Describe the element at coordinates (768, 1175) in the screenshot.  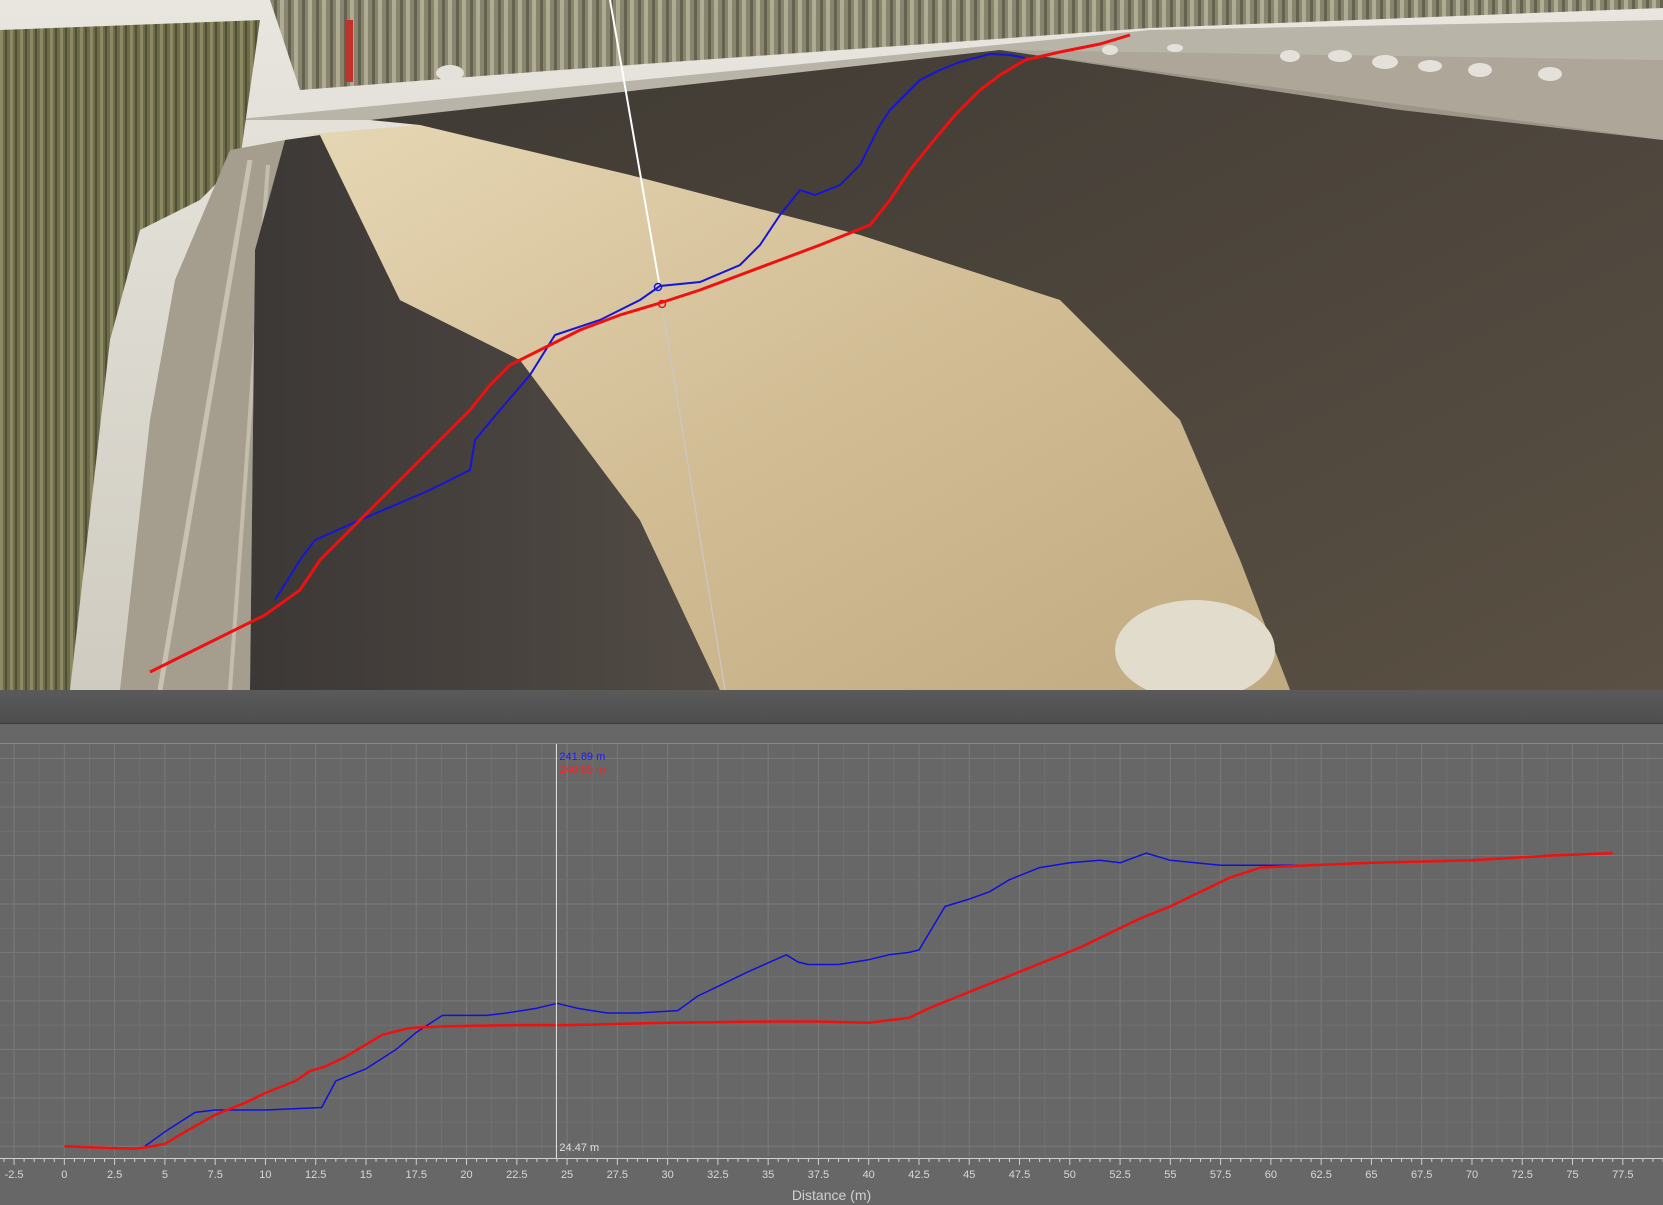
I see `x-tick-label: 35` at that location.